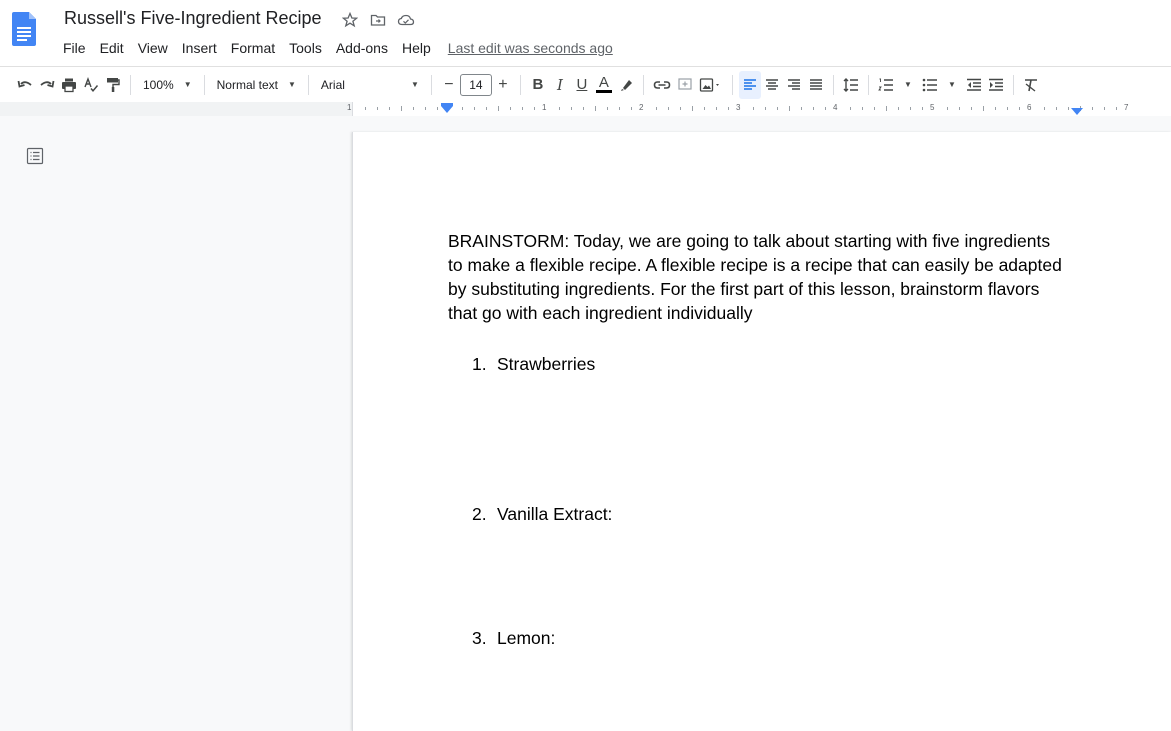 The width and height of the screenshot is (1171, 731). I want to click on document-outline-icon, so click(35, 156).